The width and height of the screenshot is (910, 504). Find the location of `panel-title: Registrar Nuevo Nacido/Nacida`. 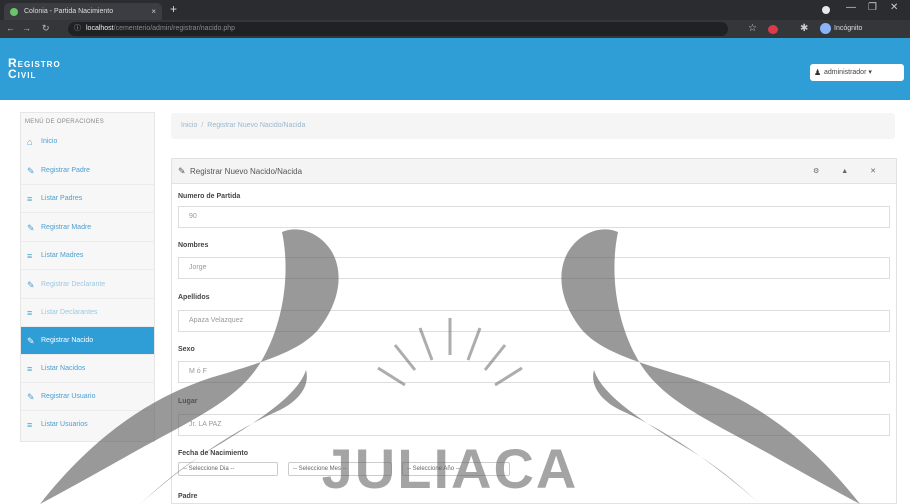

panel-title: Registrar Nuevo Nacido/Nacida is located at coordinates (246, 171).